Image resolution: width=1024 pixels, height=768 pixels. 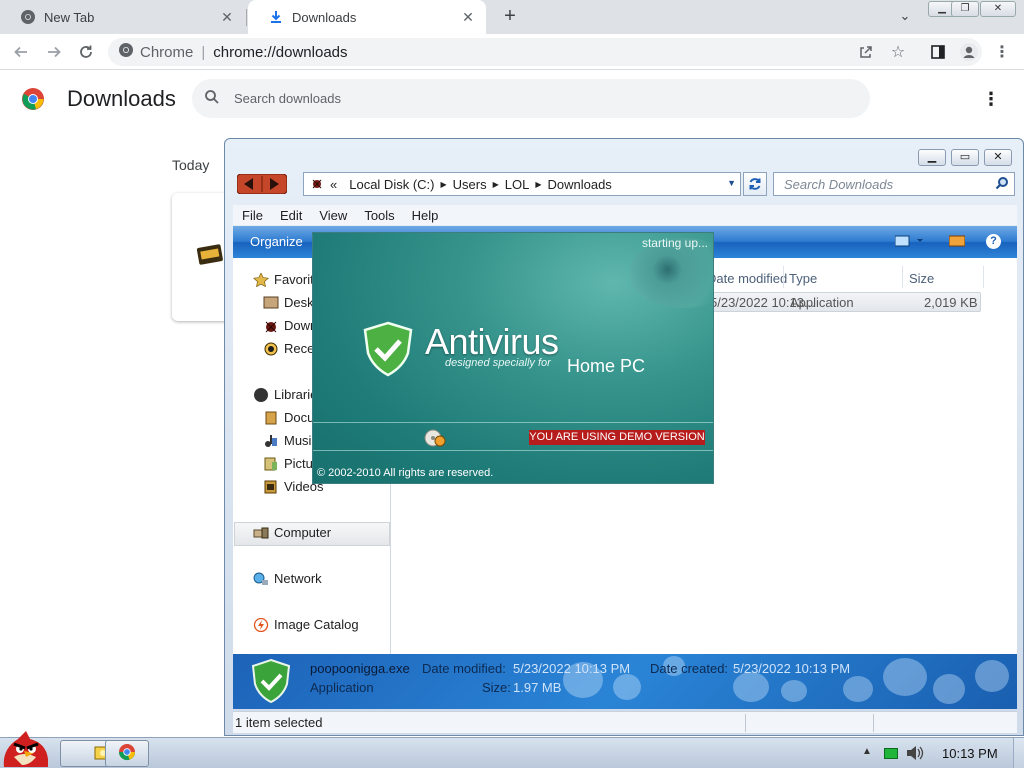 I want to click on menu-edit: Edit, so click(x=290, y=215).